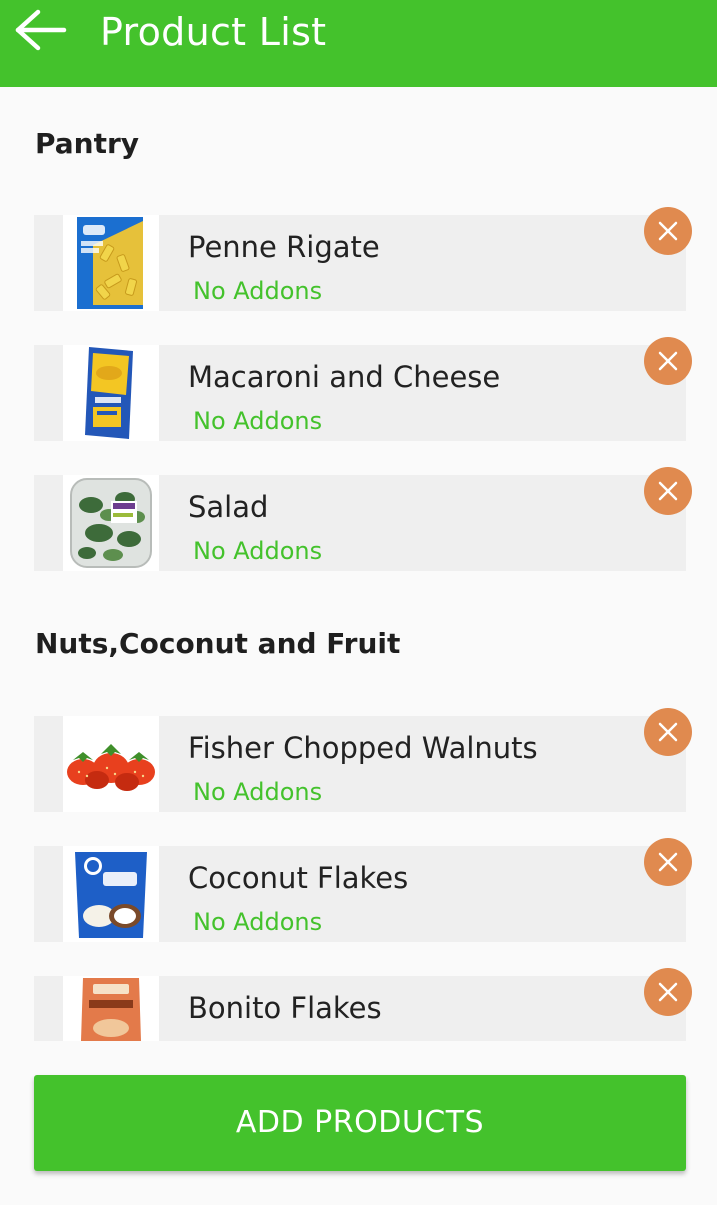 The width and height of the screenshot is (717, 1205). I want to click on product-image-salad, so click(111, 523).